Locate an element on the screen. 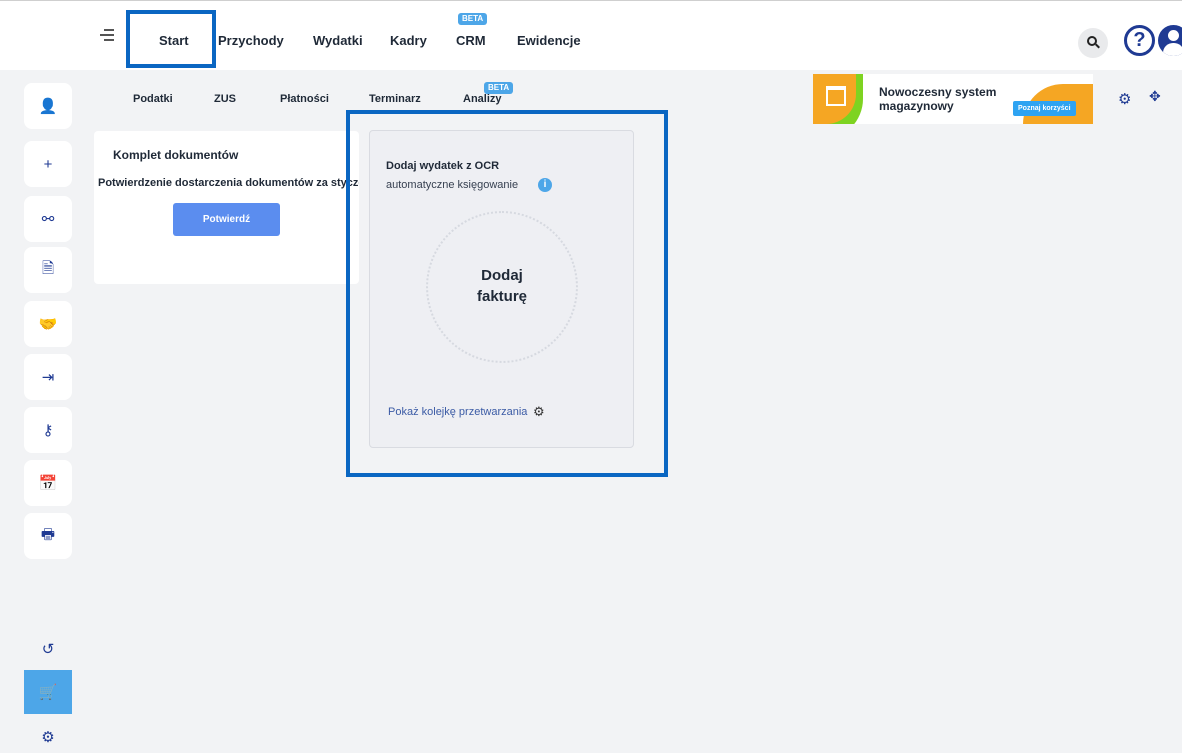  person-key-icon: ⚷ is located at coordinates (48, 430).